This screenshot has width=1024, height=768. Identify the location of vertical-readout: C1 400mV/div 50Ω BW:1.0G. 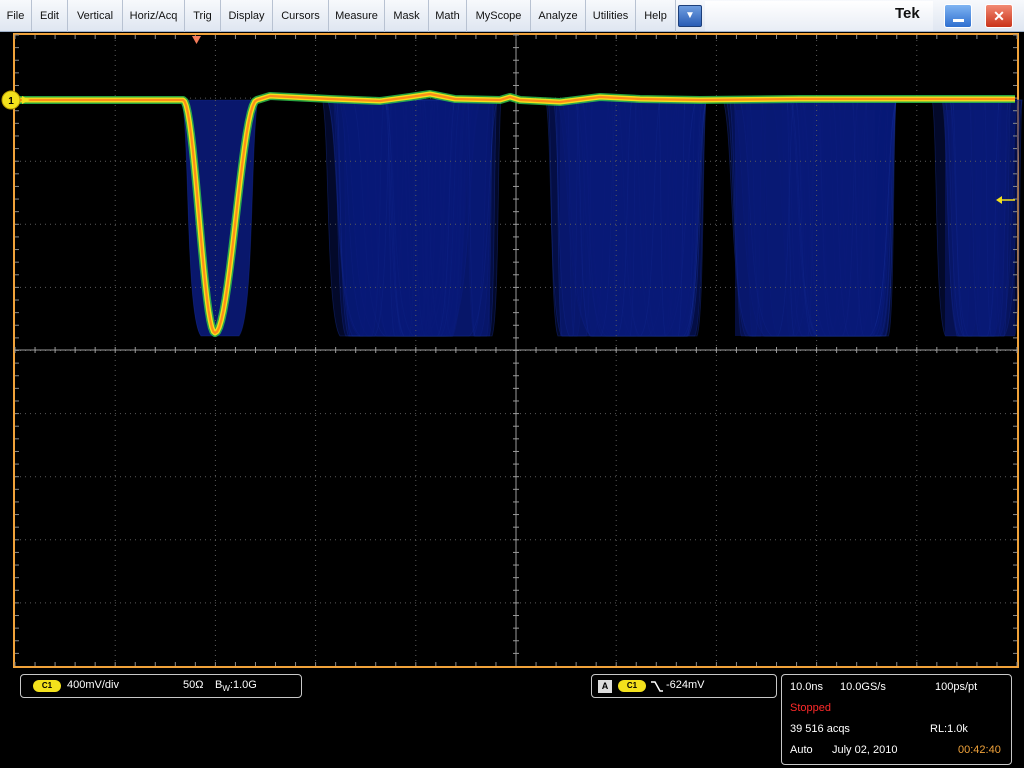
(161, 686).